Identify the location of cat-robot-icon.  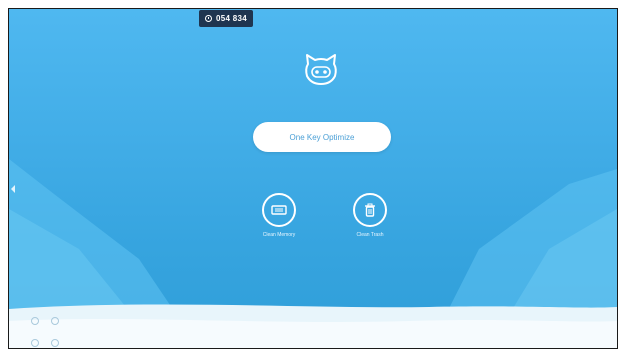
(321, 69).